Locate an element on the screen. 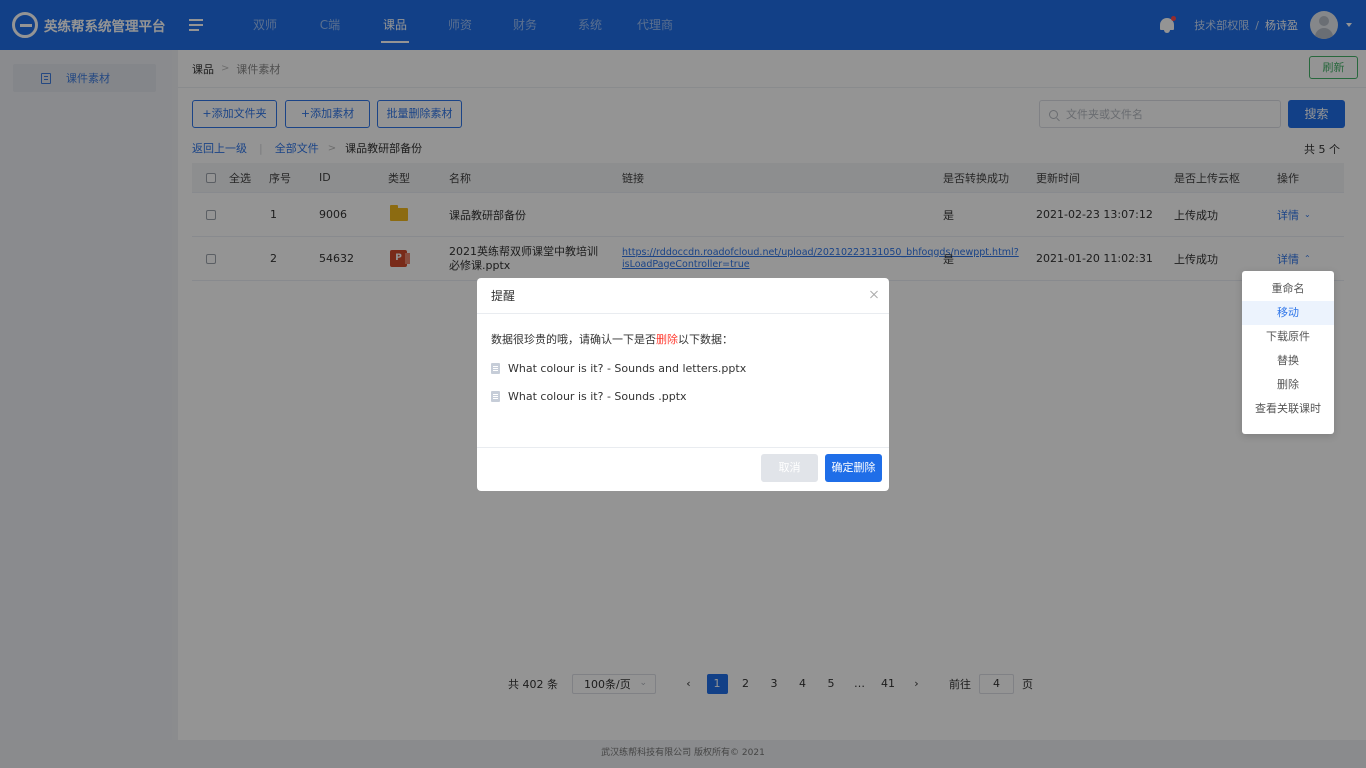 This screenshot has height=768, width=1366. file-item: What colour is it? - Sounds .pptx is located at coordinates (683, 396).